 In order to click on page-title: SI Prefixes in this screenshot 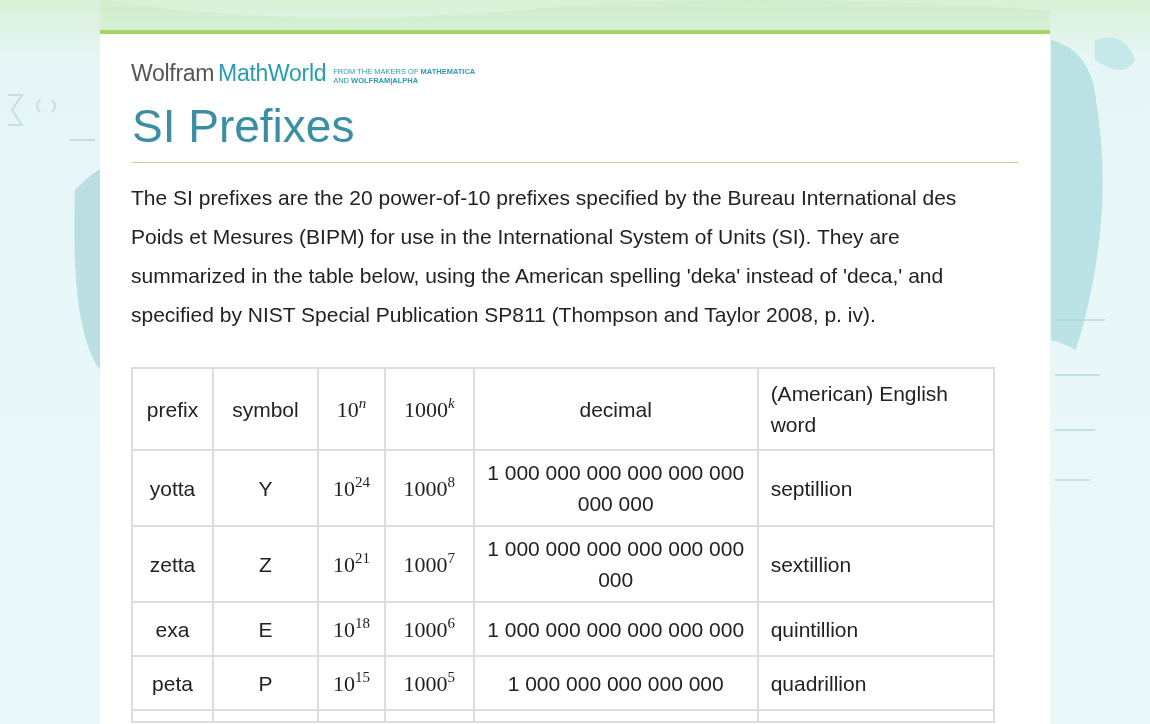, I will do `click(575, 131)`.